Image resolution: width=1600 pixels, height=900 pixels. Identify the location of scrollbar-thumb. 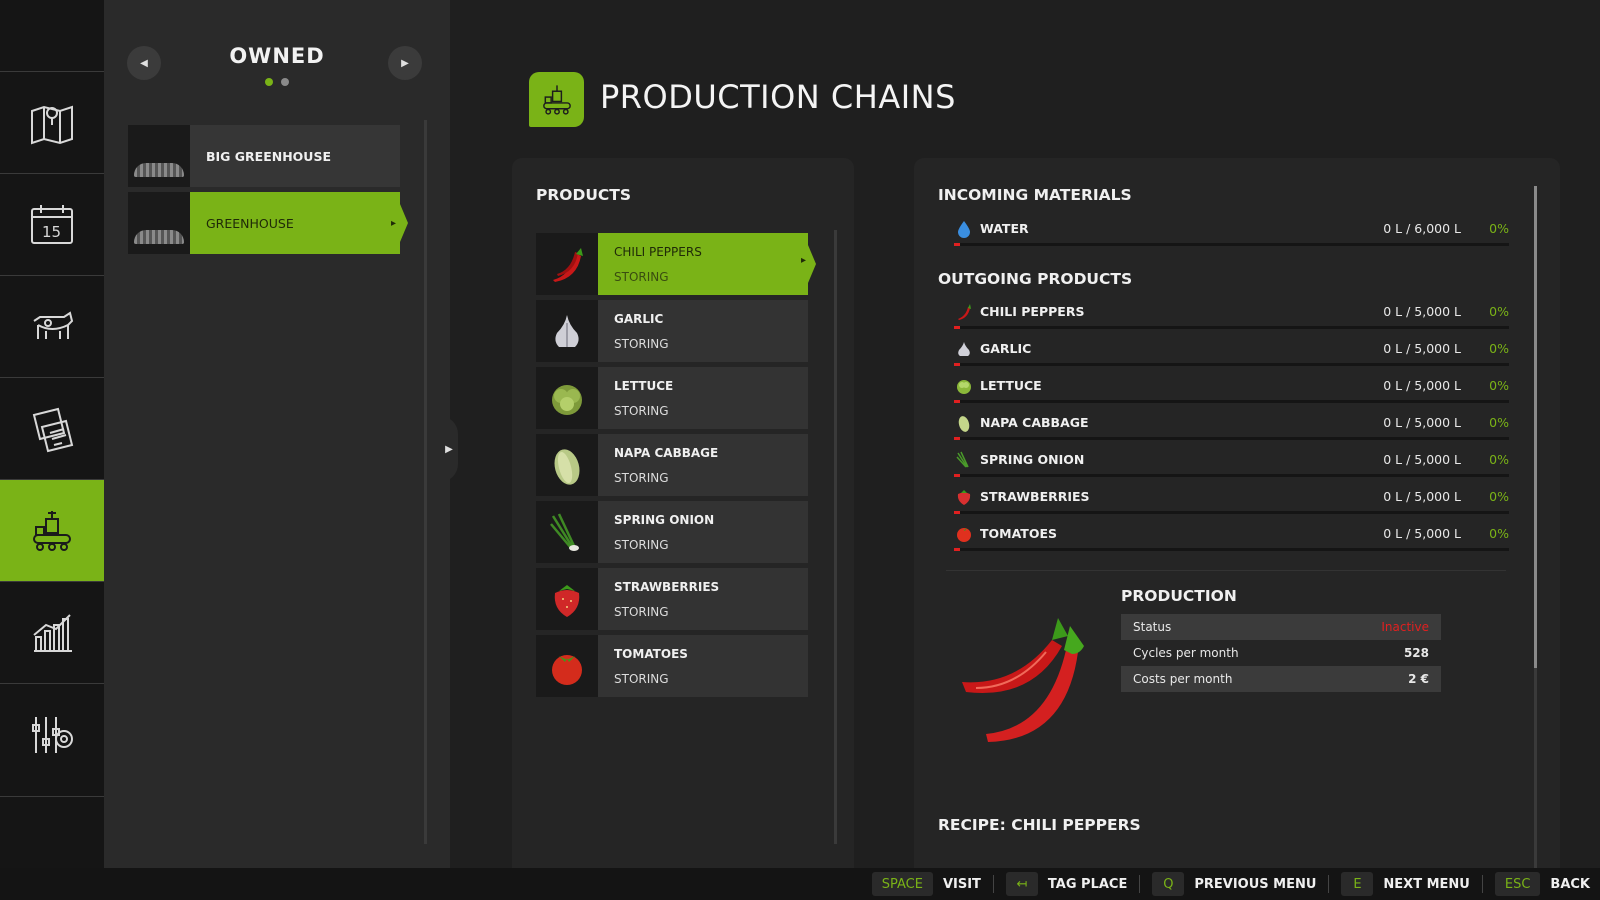
(1535, 427).